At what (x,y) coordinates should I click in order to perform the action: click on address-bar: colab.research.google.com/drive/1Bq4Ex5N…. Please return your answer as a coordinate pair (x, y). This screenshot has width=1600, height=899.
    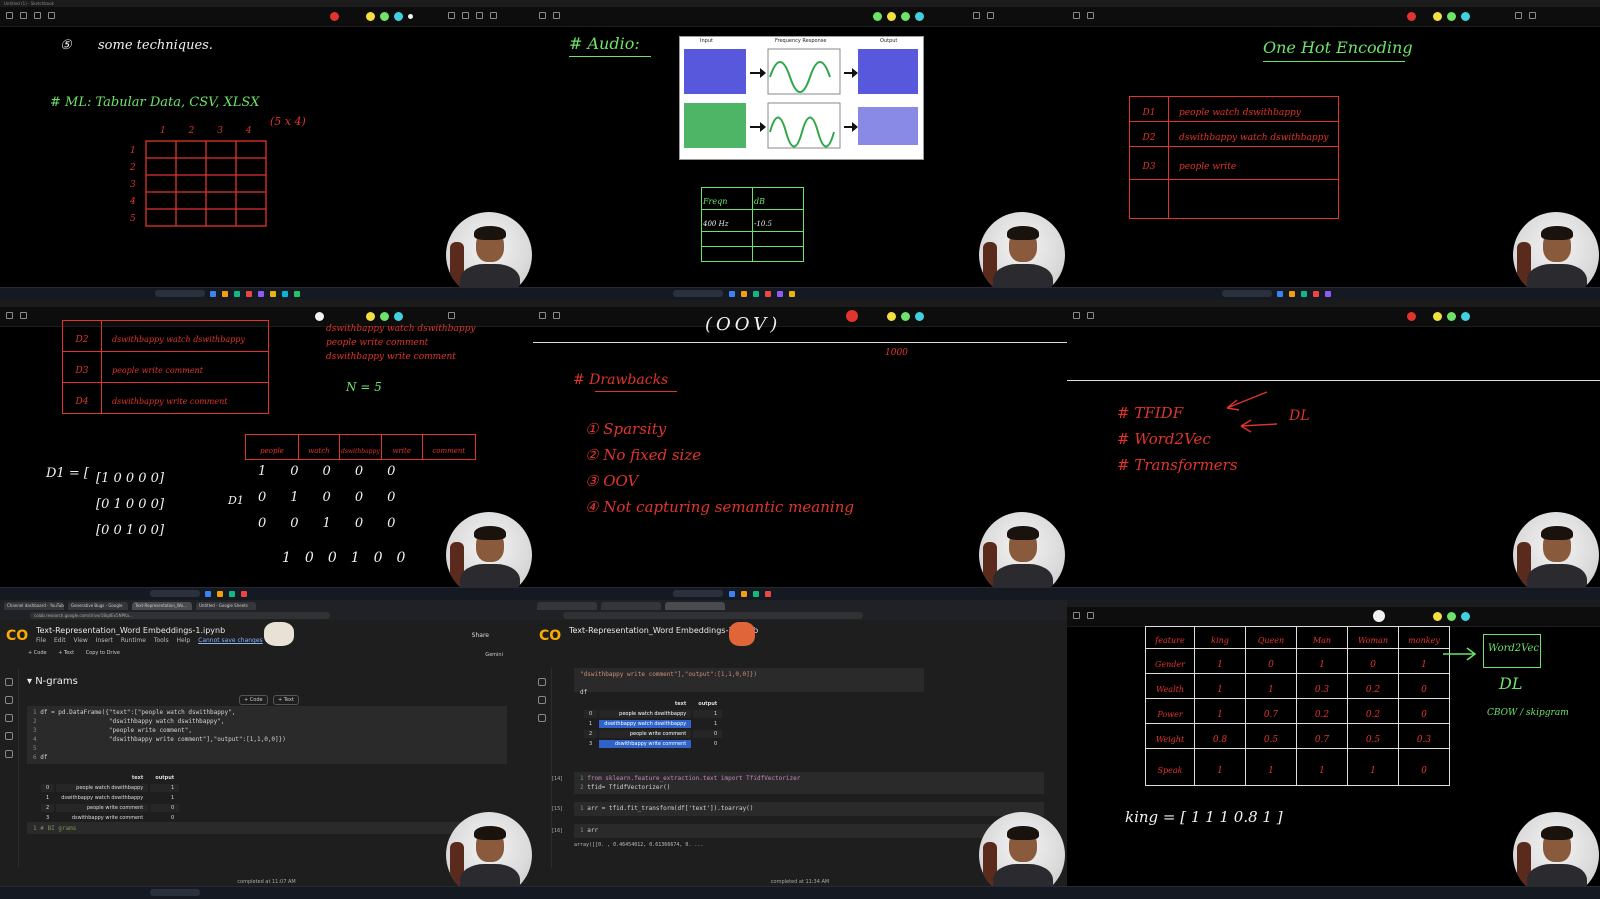
    Looking at the image, I should click on (180, 615).